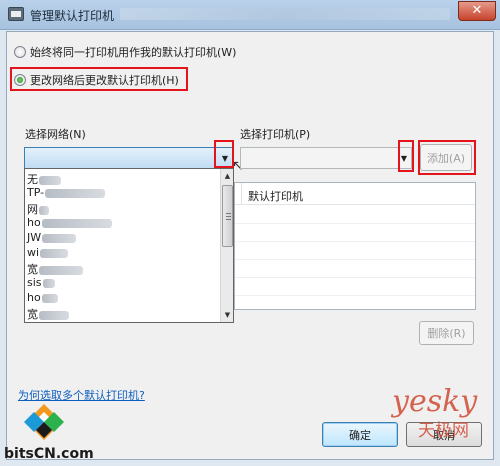 This screenshot has width=500, height=466. Describe the element at coordinates (133, 52) in the screenshot. I see `option-always-same-label: 始终将同一打印机用作我的默认打印机(W)` at that location.